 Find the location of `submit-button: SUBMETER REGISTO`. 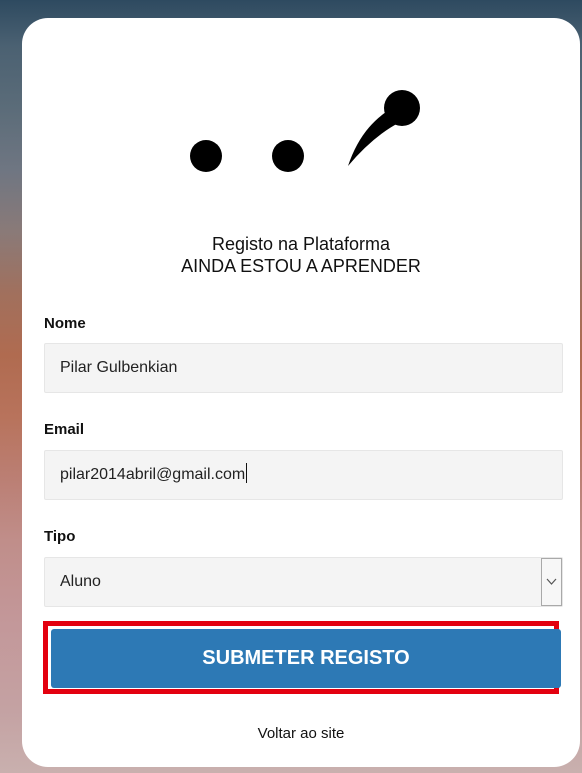

submit-button: SUBMETER REGISTO is located at coordinates (306, 658).